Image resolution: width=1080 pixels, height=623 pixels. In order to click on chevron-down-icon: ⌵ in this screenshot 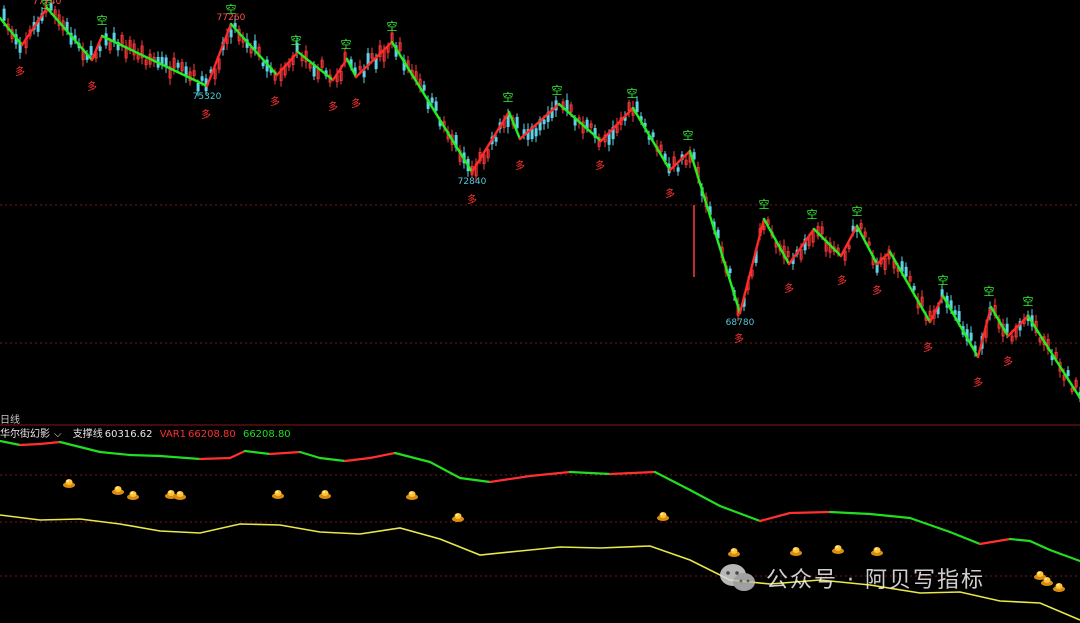, I will do `click(58, 434)`.